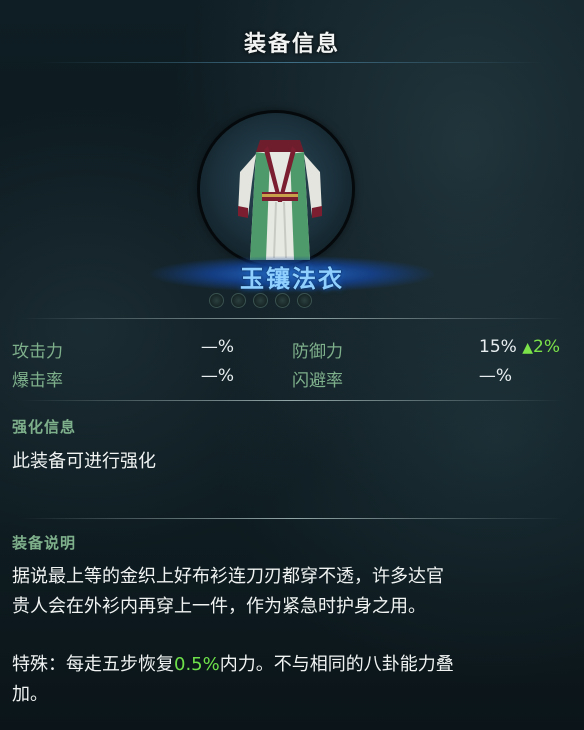  I want to click on defense-bonus: 2%, so click(546, 347).